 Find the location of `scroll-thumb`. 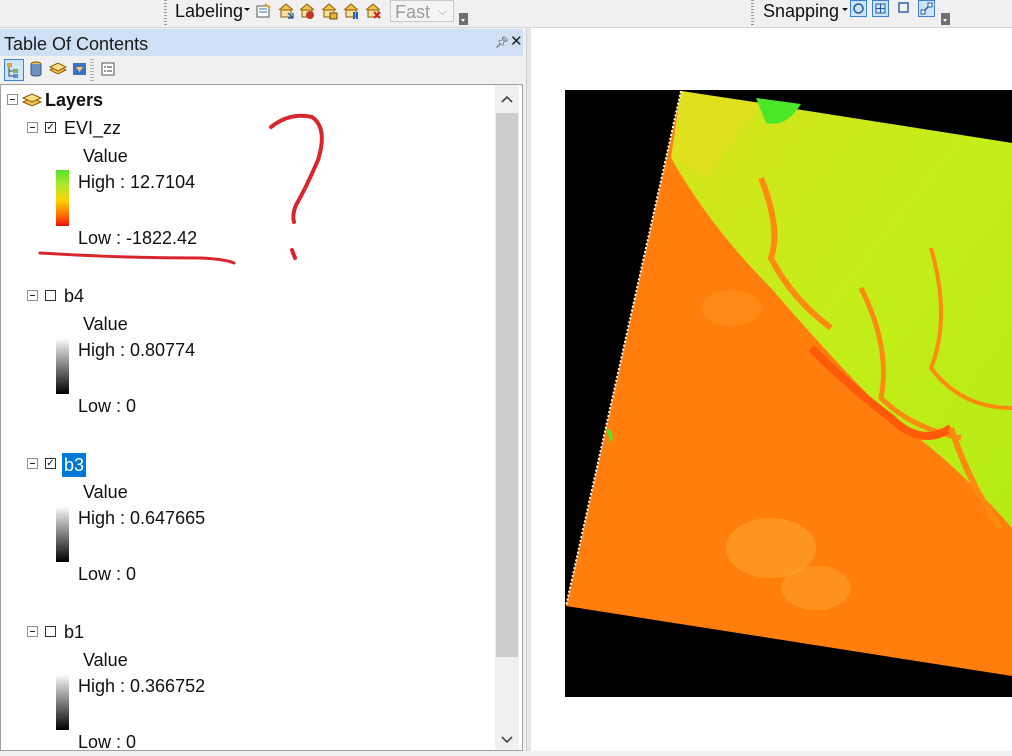

scroll-thumb is located at coordinates (507, 385).